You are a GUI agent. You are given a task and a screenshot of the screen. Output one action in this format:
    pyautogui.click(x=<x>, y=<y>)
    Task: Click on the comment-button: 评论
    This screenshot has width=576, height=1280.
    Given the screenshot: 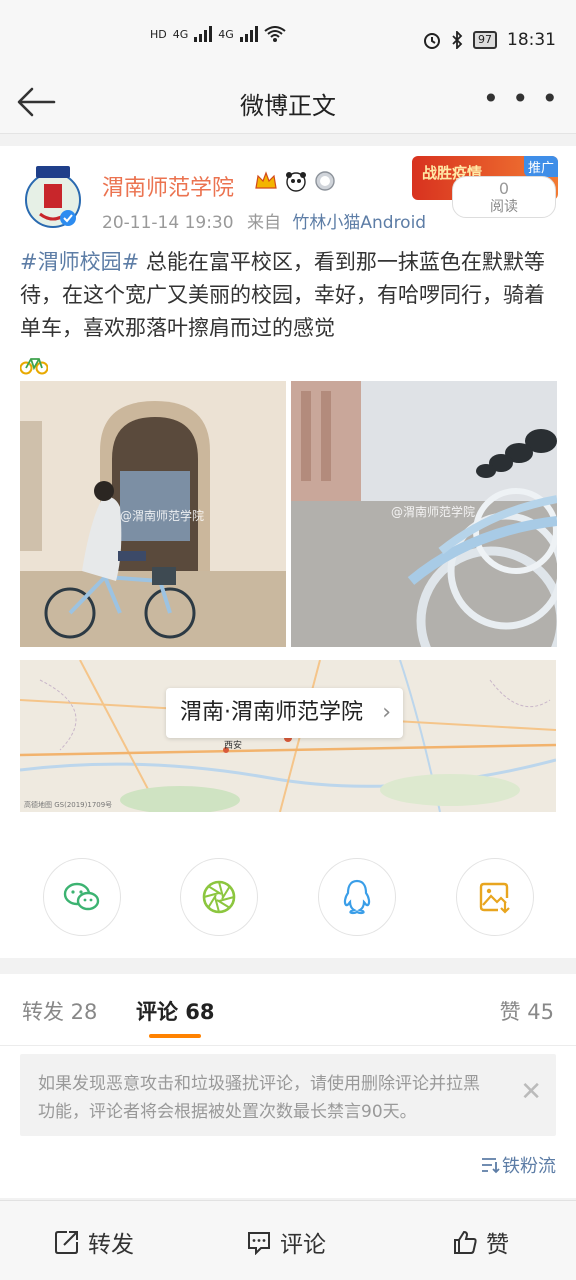 What is the action you would take?
    pyautogui.click(x=286, y=1242)
    